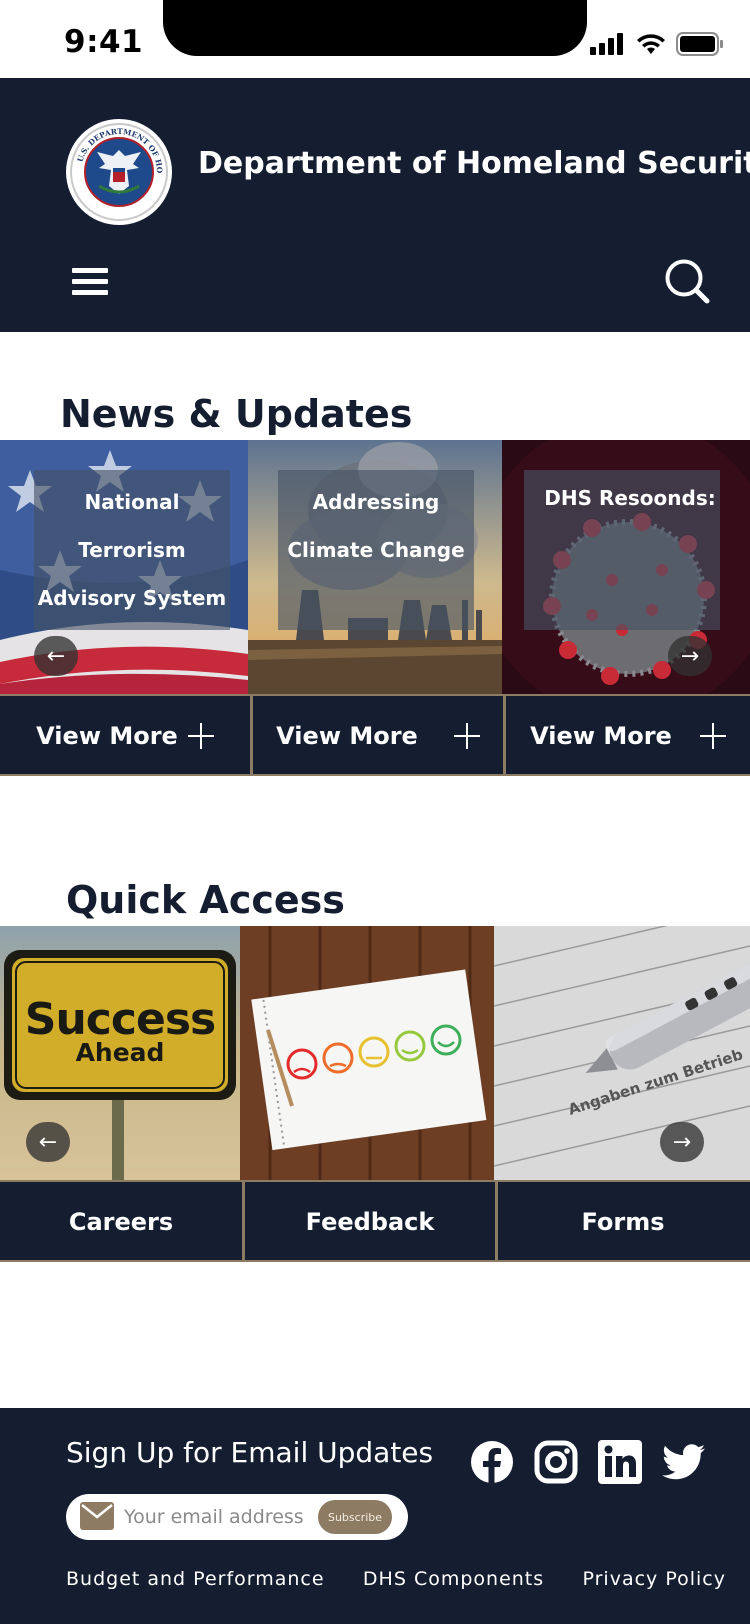 The image size is (750, 1624). Describe the element at coordinates (236, 414) in the screenshot. I see `news-section-title: News & Updates` at that location.